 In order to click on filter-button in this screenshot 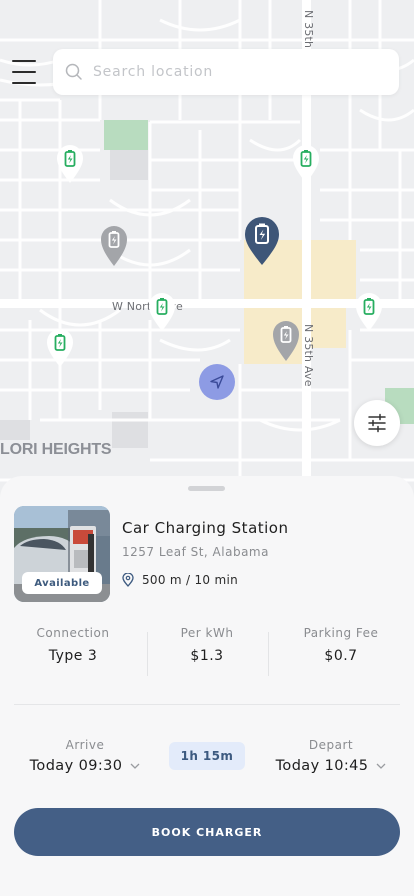, I will do `click(377, 423)`.